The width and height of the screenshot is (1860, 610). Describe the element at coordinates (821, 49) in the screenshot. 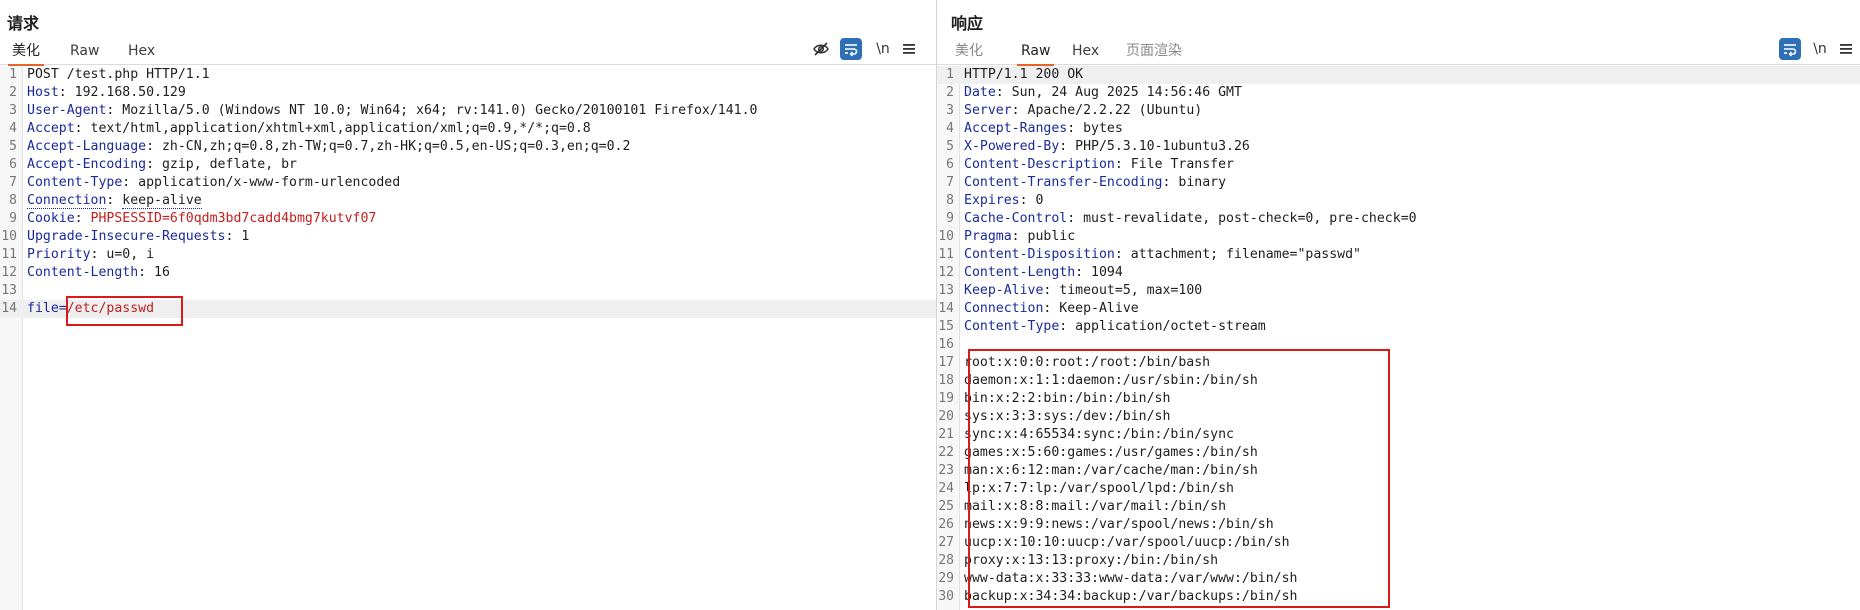

I see `eye-off-icon` at that location.